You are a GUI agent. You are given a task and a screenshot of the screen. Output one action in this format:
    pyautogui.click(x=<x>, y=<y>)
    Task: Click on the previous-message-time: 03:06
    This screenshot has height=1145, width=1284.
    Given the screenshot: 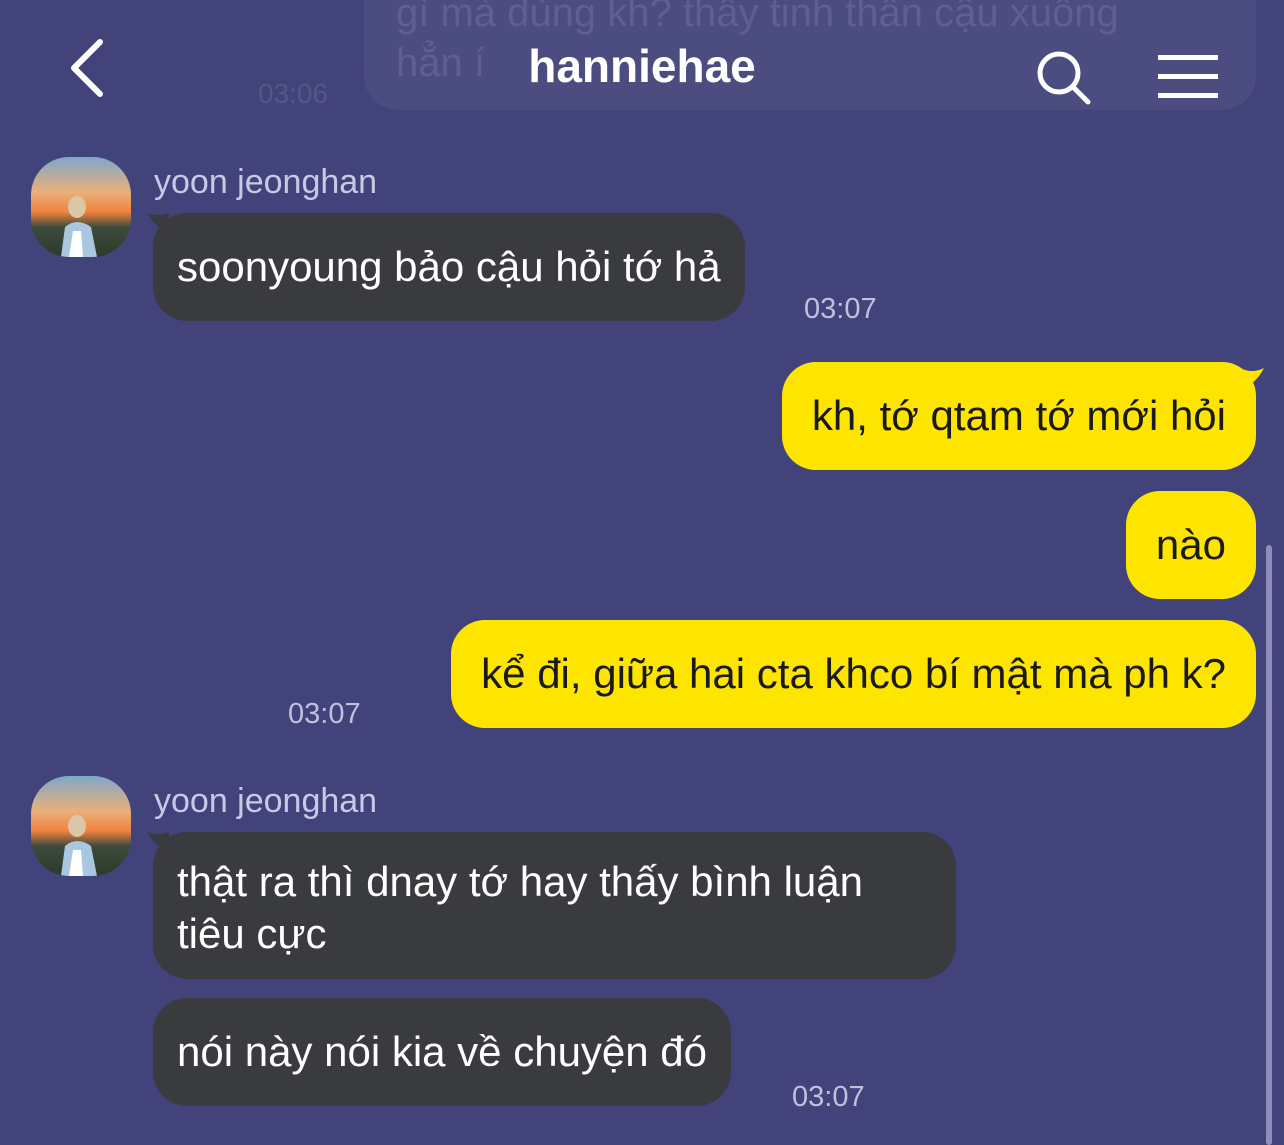 What is the action you would take?
    pyautogui.click(x=293, y=93)
    